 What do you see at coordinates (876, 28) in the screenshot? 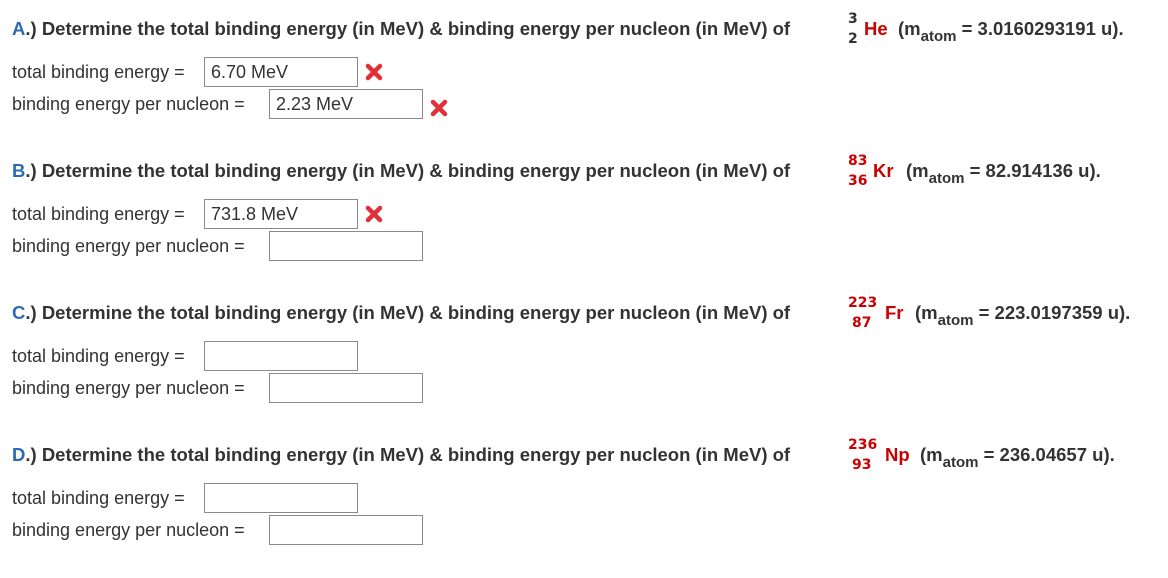
I see `element-symbol: He` at bounding box center [876, 28].